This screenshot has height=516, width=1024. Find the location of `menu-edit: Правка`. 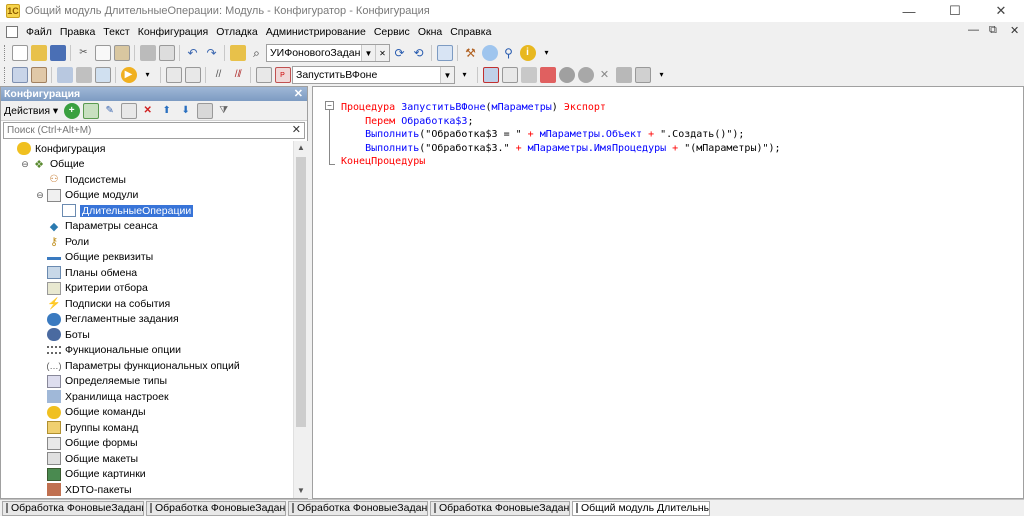

menu-edit: Правка is located at coordinates (77, 32).